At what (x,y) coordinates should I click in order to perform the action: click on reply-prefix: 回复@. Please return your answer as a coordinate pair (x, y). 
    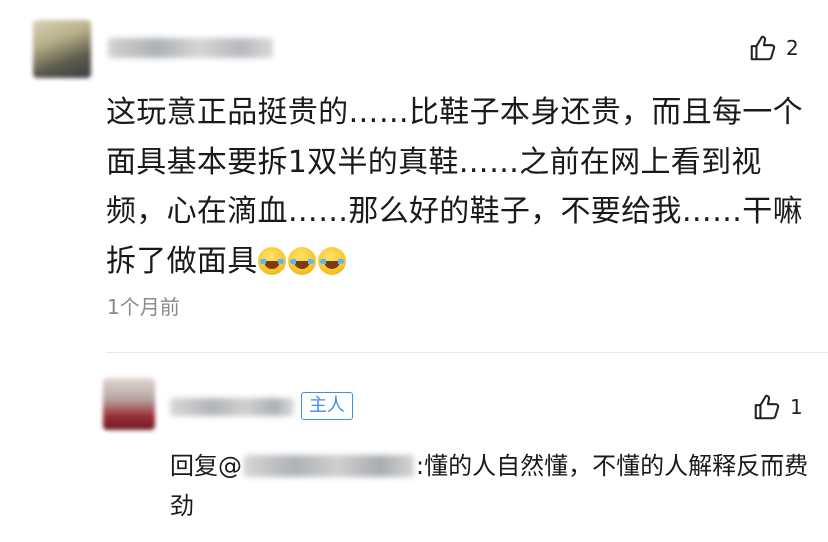
    Looking at the image, I should click on (206, 466).